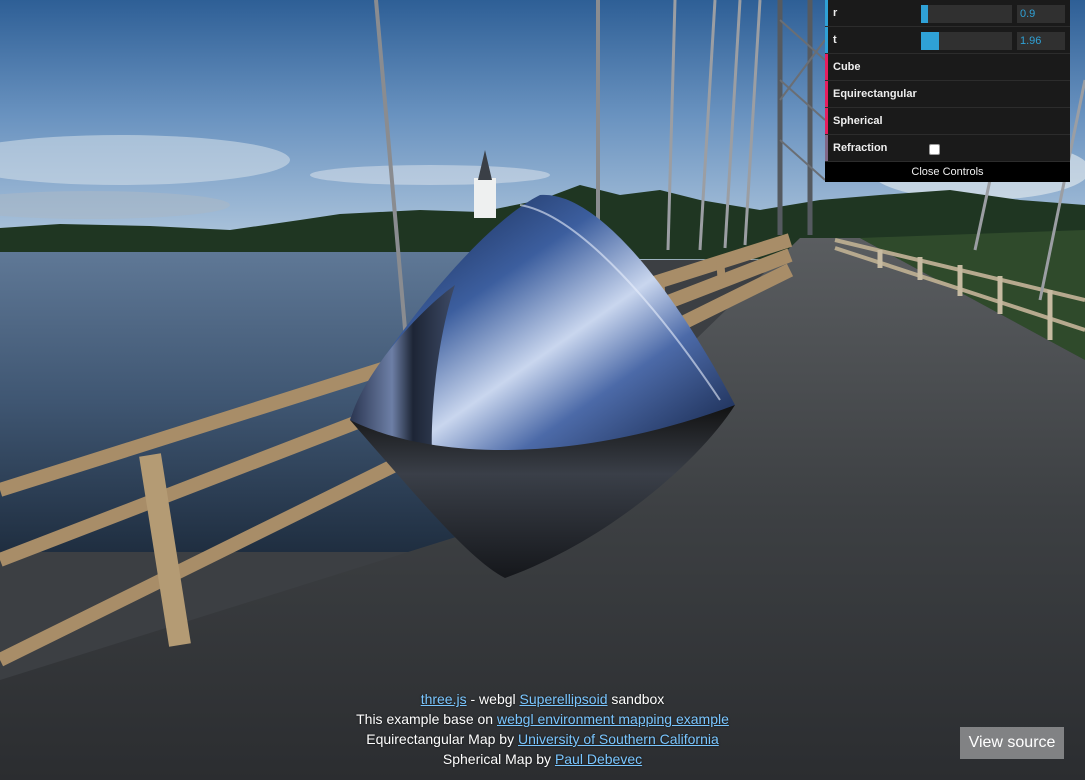 The height and width of the screenshot is (780, 1085). I want to click on refraction-label: Refraction, so click(860, 148).